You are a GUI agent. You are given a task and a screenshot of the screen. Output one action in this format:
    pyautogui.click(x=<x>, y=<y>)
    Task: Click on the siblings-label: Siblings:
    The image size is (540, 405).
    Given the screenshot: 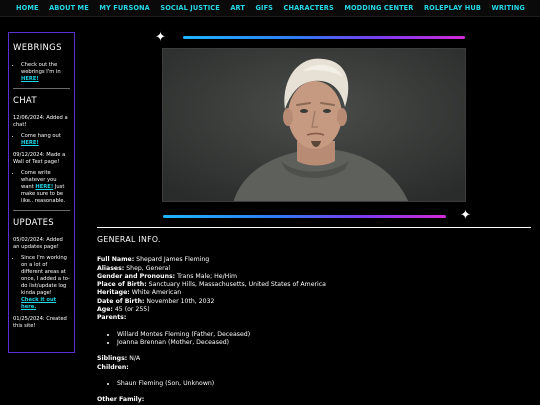 What is the action you would take?
    pyautogui.click(x=112, y=359)
    